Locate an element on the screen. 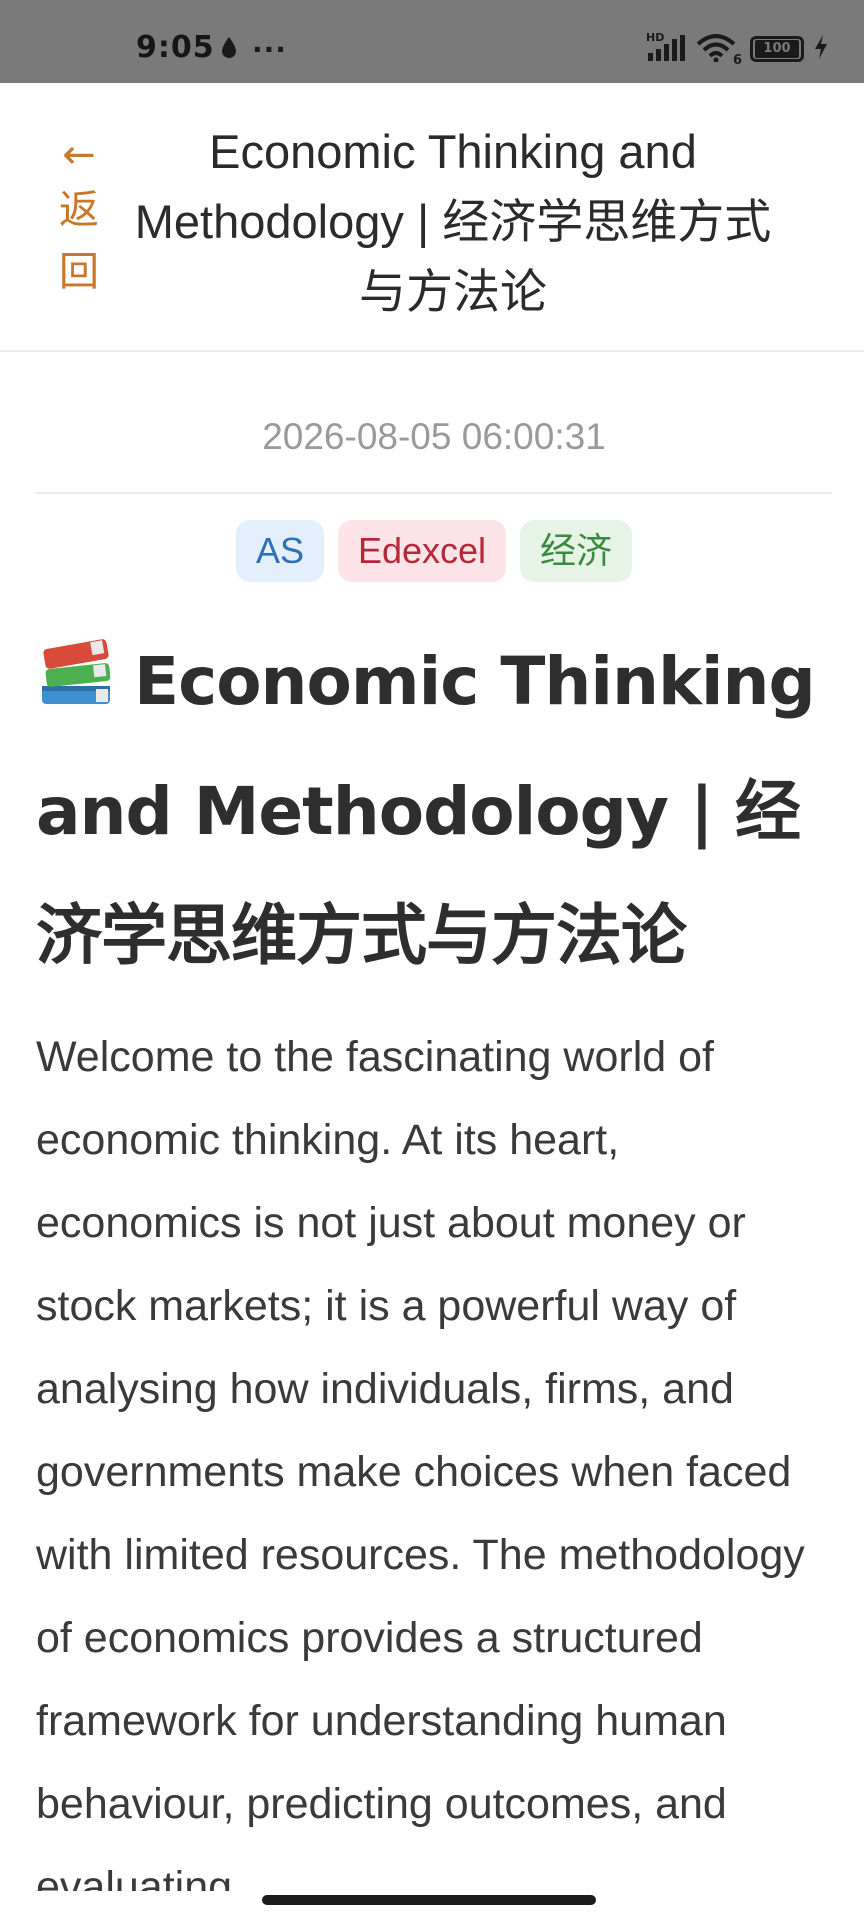  more-notifications-icon: ··· is located at coordinates (269, 49).